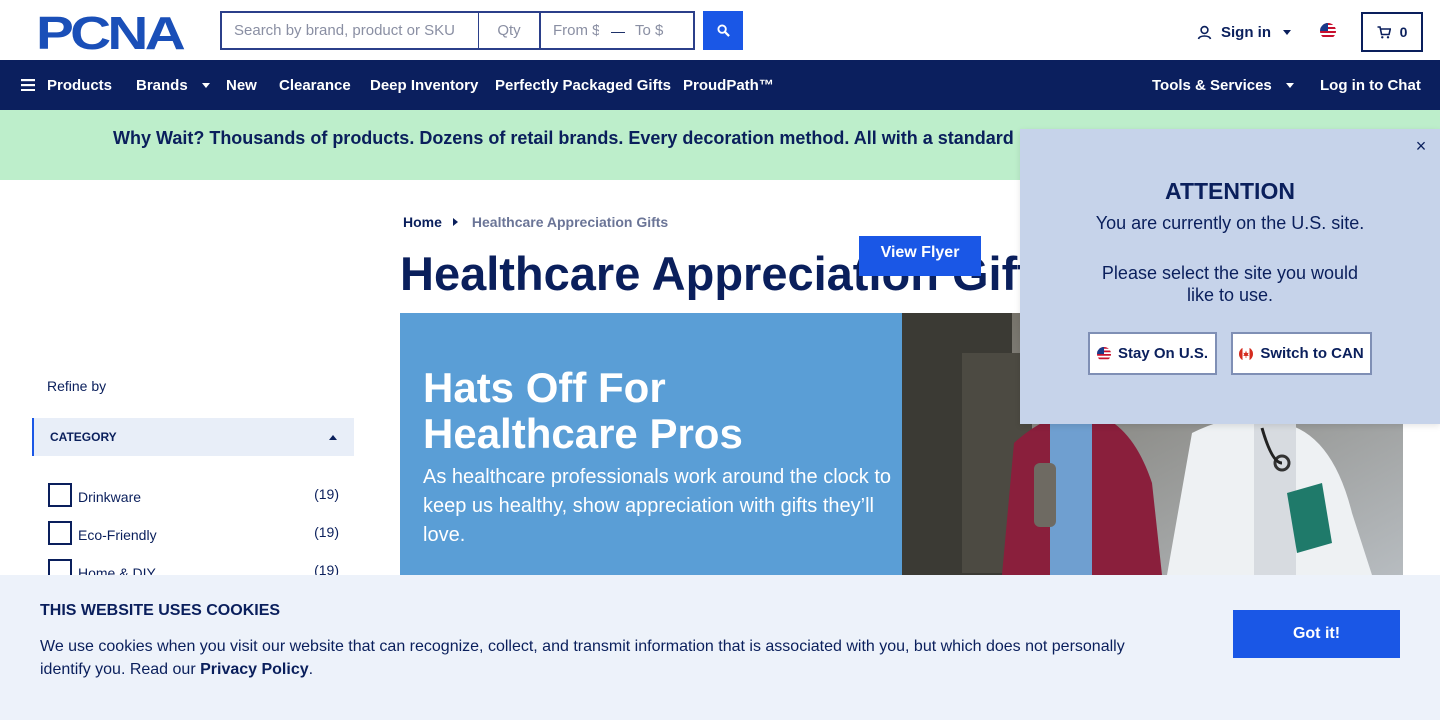 The height and width of the screenshot is (720, 1440). I want to click on nav-clearance: Clearance, so click(315, 85).